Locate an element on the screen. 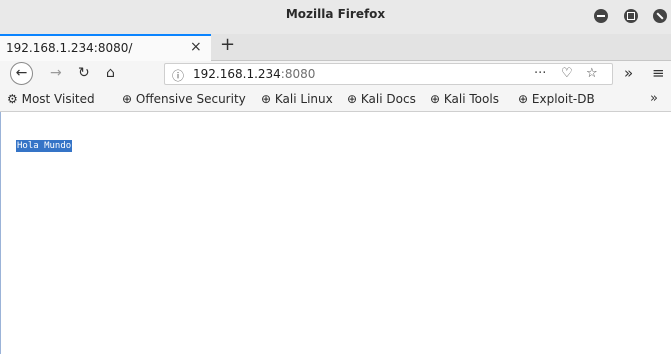  tab-bar: 192.168.1.234:8080/ × + is located at coordinates (335, 47).